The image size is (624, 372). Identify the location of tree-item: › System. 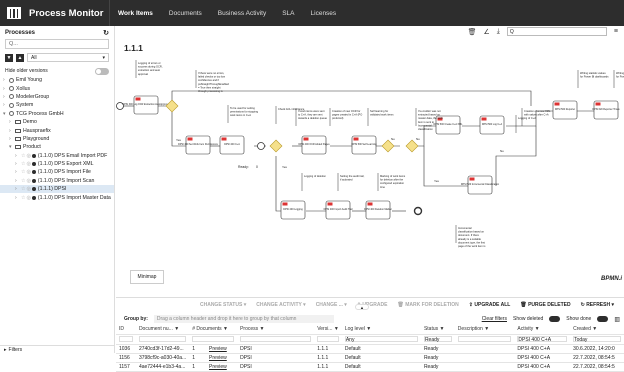
(57, 105).